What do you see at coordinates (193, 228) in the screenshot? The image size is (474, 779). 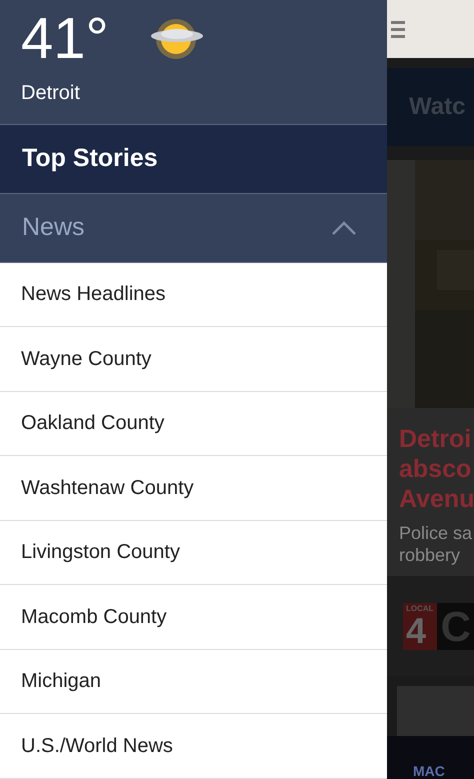 I see `menu-item: News` at bounding box center [193, 228].